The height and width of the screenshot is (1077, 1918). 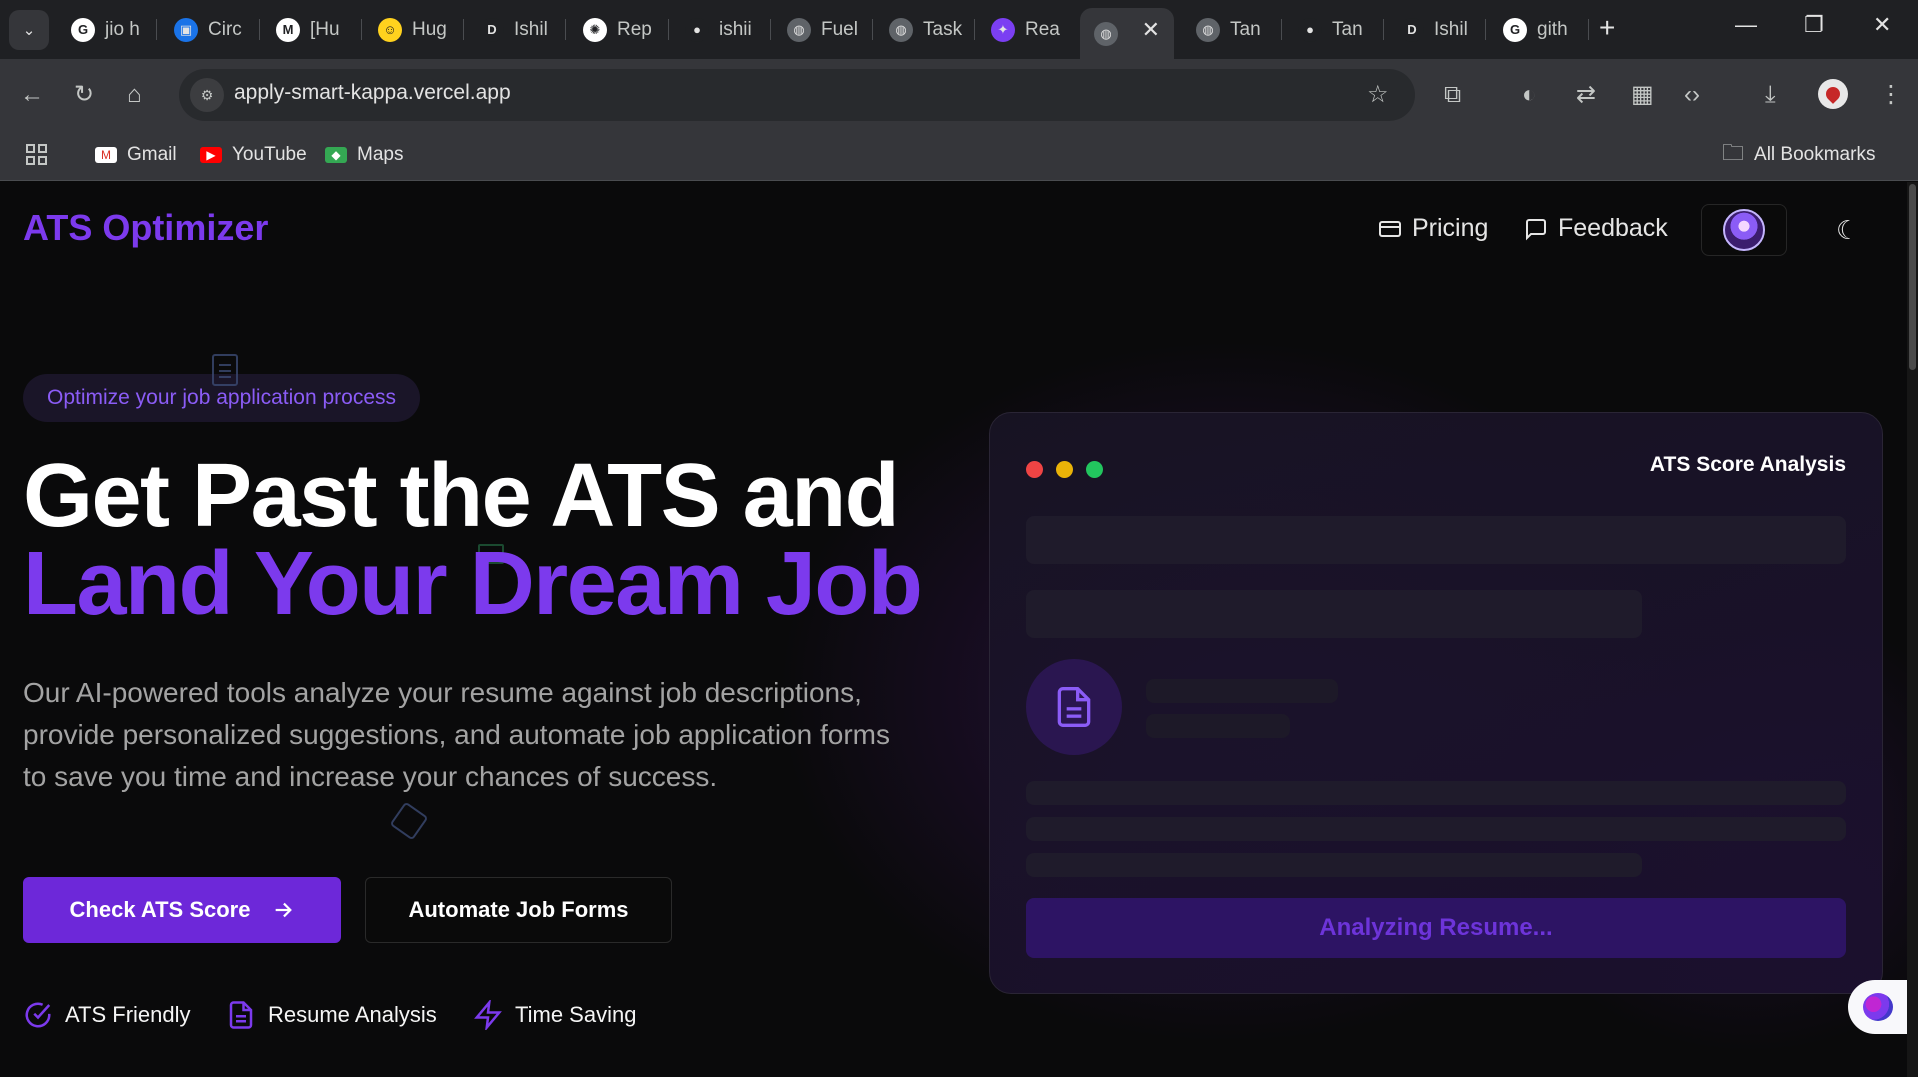 I want to click on browser-tab: ✦ Rea, so click(x=1027, y=29).